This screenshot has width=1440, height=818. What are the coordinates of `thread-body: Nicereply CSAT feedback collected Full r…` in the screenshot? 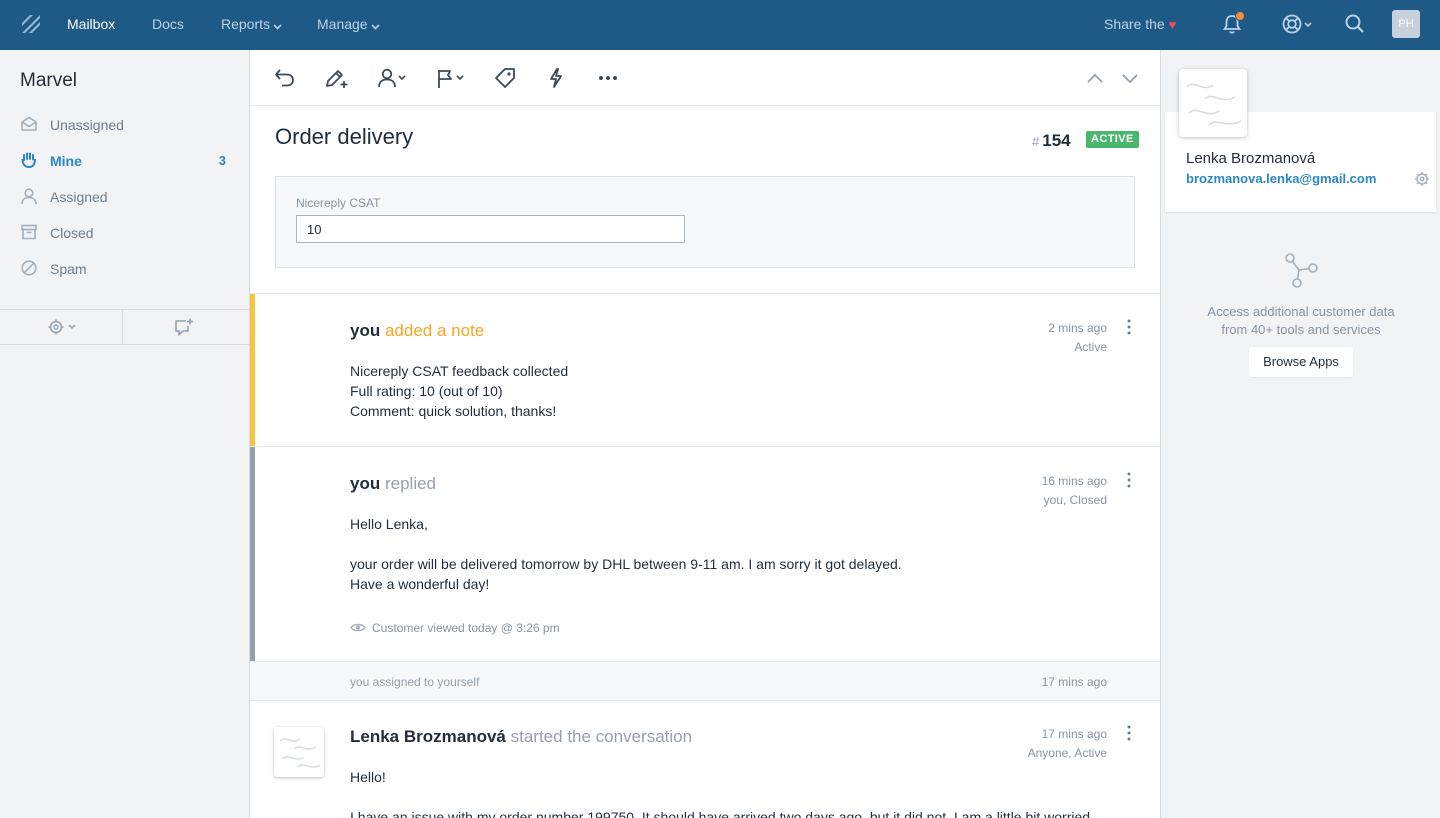 It's located at (459, 391).